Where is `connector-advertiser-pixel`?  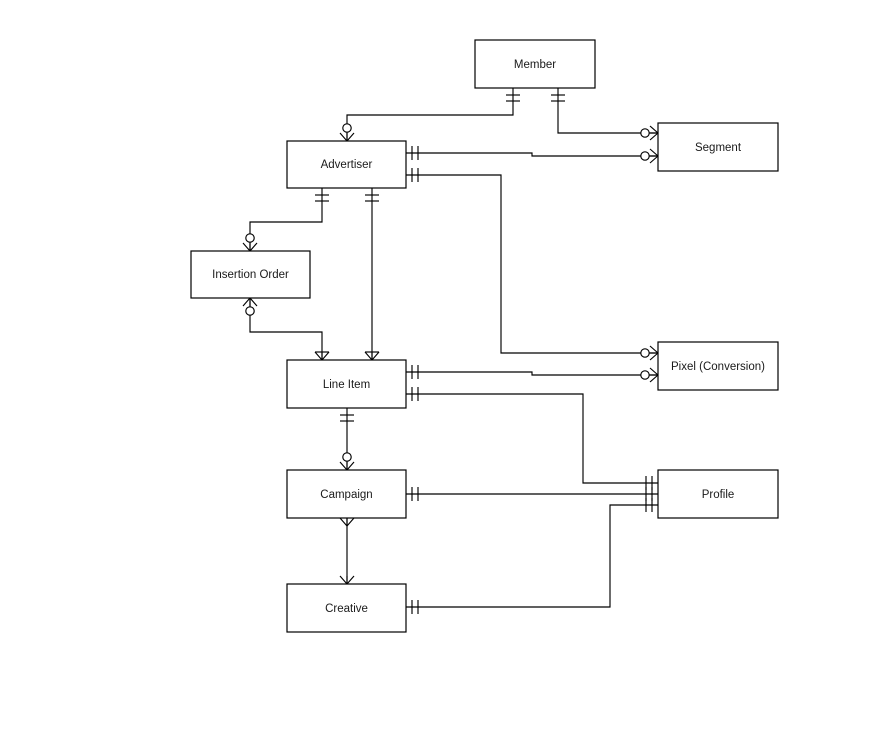
connector-advertiser-pixel is located at coordinates (532, 264).